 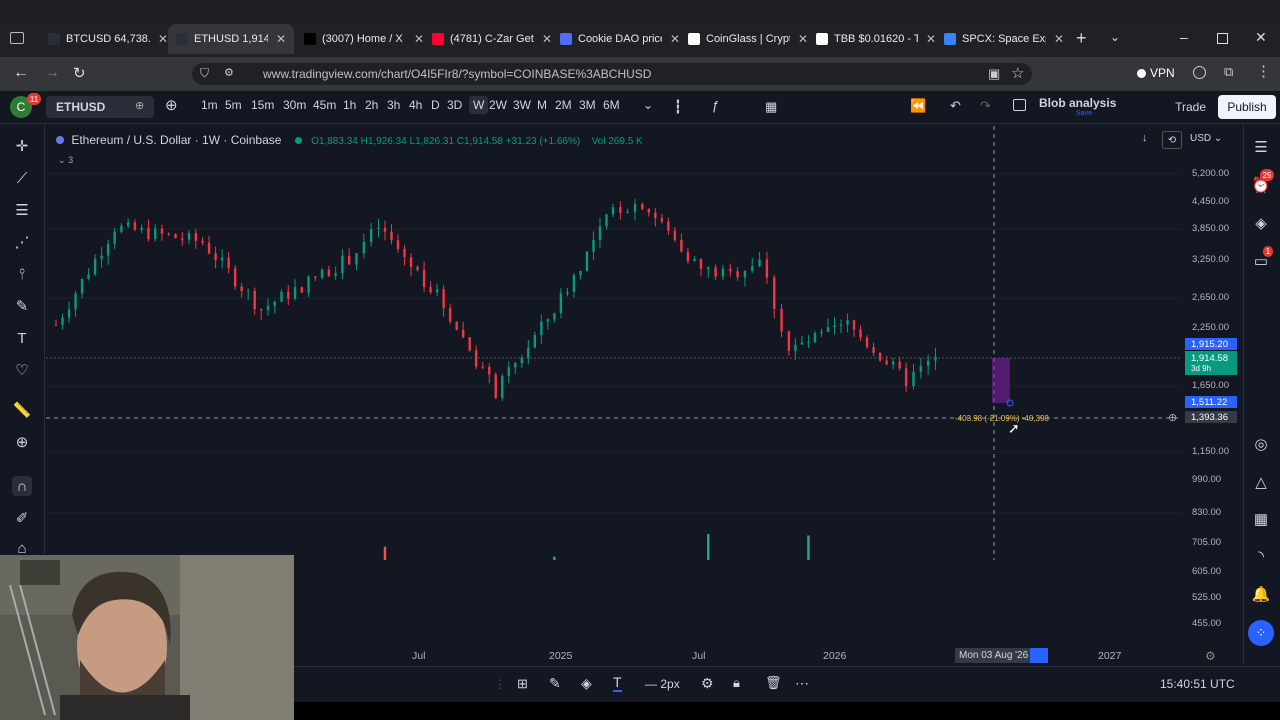 I want to click on calendar-icon: ▦, so click(x=1261, y=519).